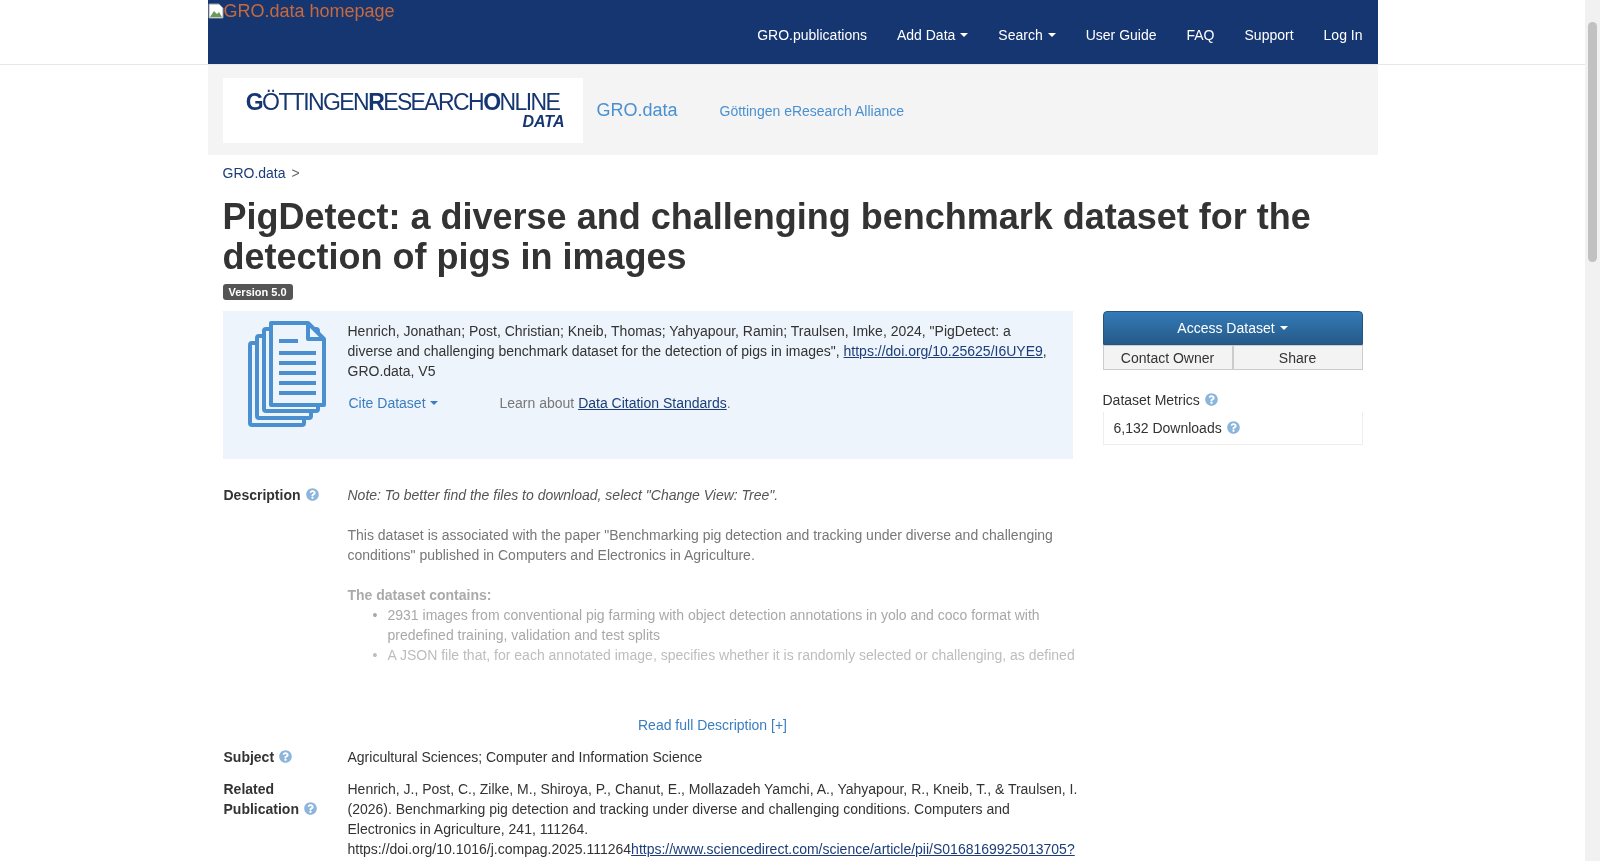 This screenshot has width=1600, height=861. What do you see at coordinates (712, 820) in the screenshot?
I see `publication-text: Henrich, J., Post, C., Zilke, M., Shiroya, P., Chanut, E., Mollazadeh Yamchi, A., Yahyapour, R., Kneib, T., & Traulsen, I. (2026). Benchmarking pig detection and tracking under diverse and challenging conditions. Computers and Electronics in Agriculture, 241, 111264. https://doi.org/10.1016/j.compag.2025.111264https://www.sciencedirect.com/science/article/pii/S0168169925013705?` at bounding box center [712, 820].